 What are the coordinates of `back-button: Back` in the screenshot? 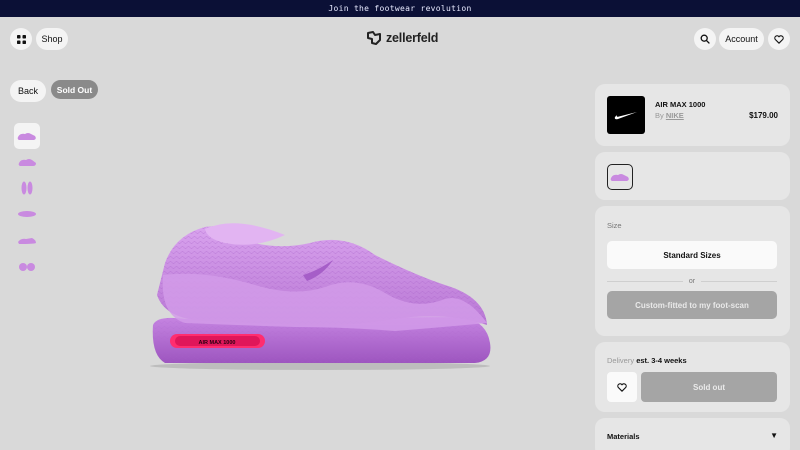 It's located at (28, 91).